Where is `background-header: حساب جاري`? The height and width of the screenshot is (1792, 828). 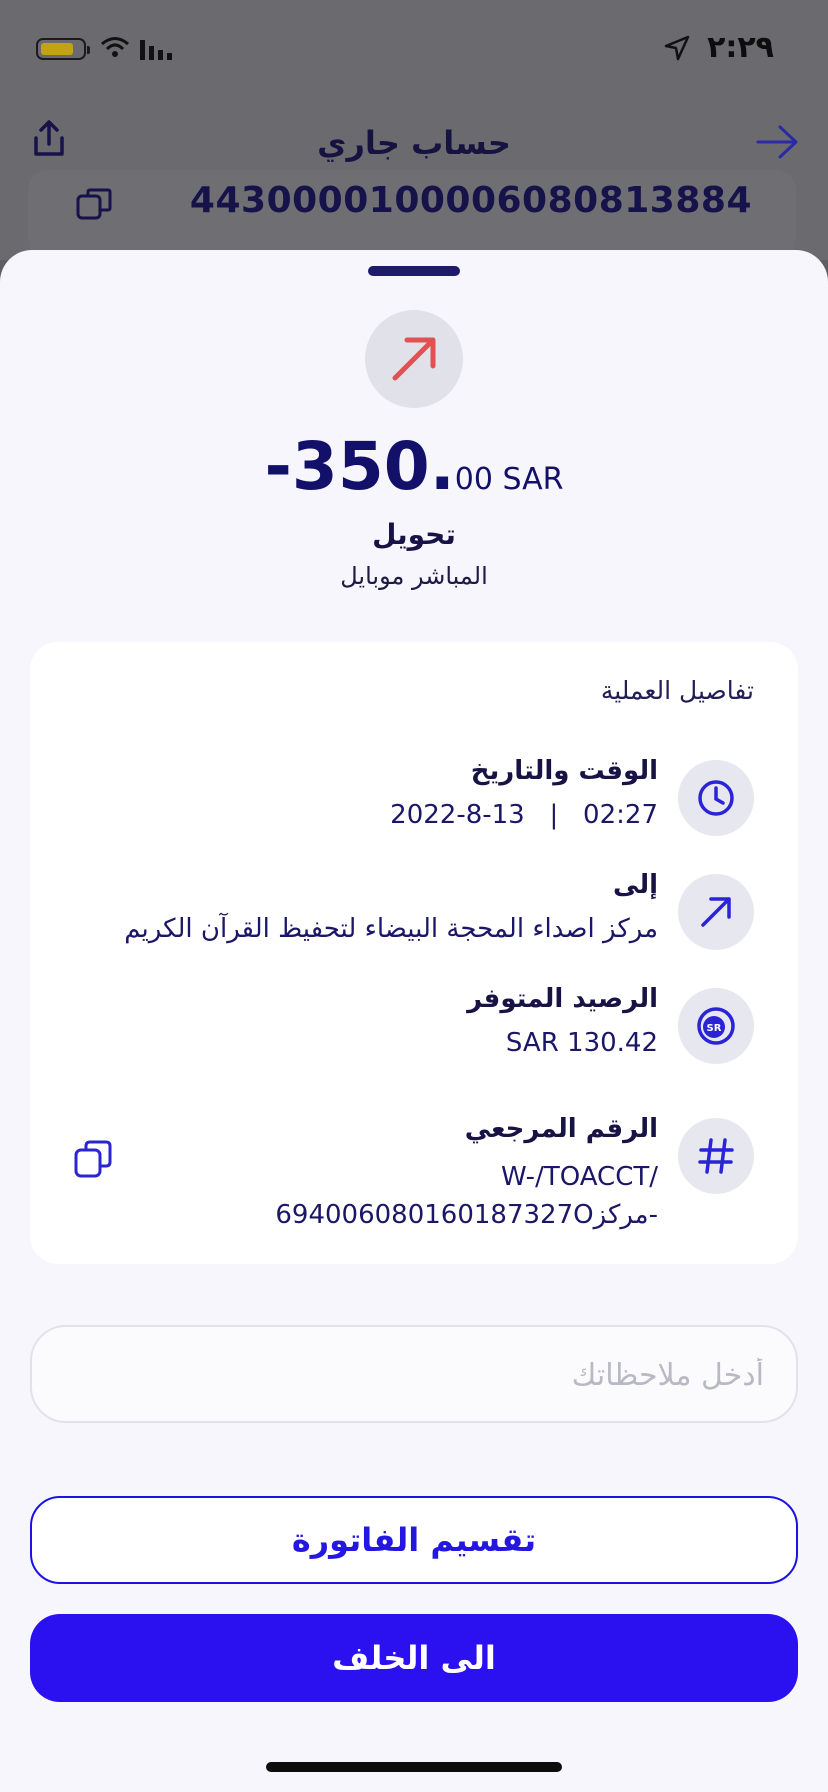
background-header: حساب جاري is located at coordinates (414, 148).